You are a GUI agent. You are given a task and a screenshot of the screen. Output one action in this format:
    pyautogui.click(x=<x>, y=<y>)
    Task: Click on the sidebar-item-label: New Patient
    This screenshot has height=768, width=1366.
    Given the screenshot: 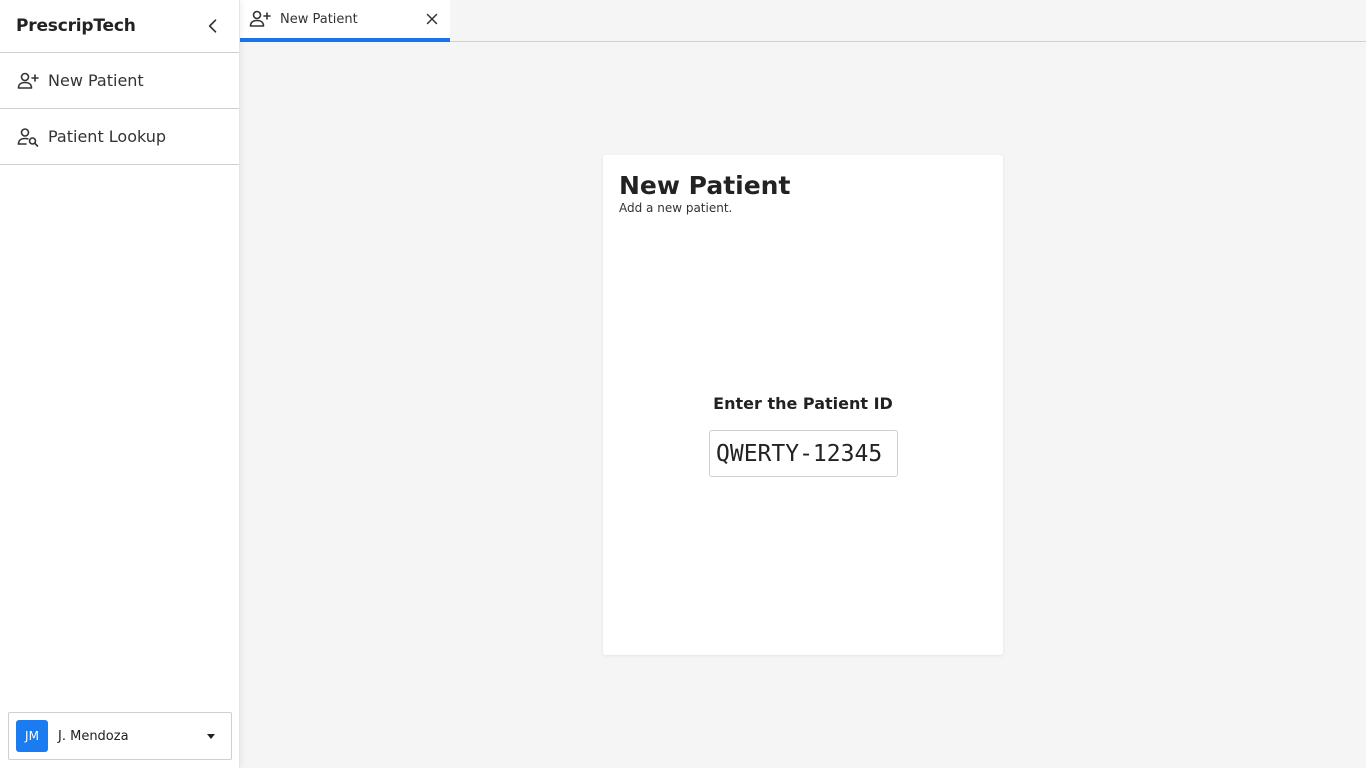 What is the action you would take?
    pyautogui.click(x=96, y=80)
    